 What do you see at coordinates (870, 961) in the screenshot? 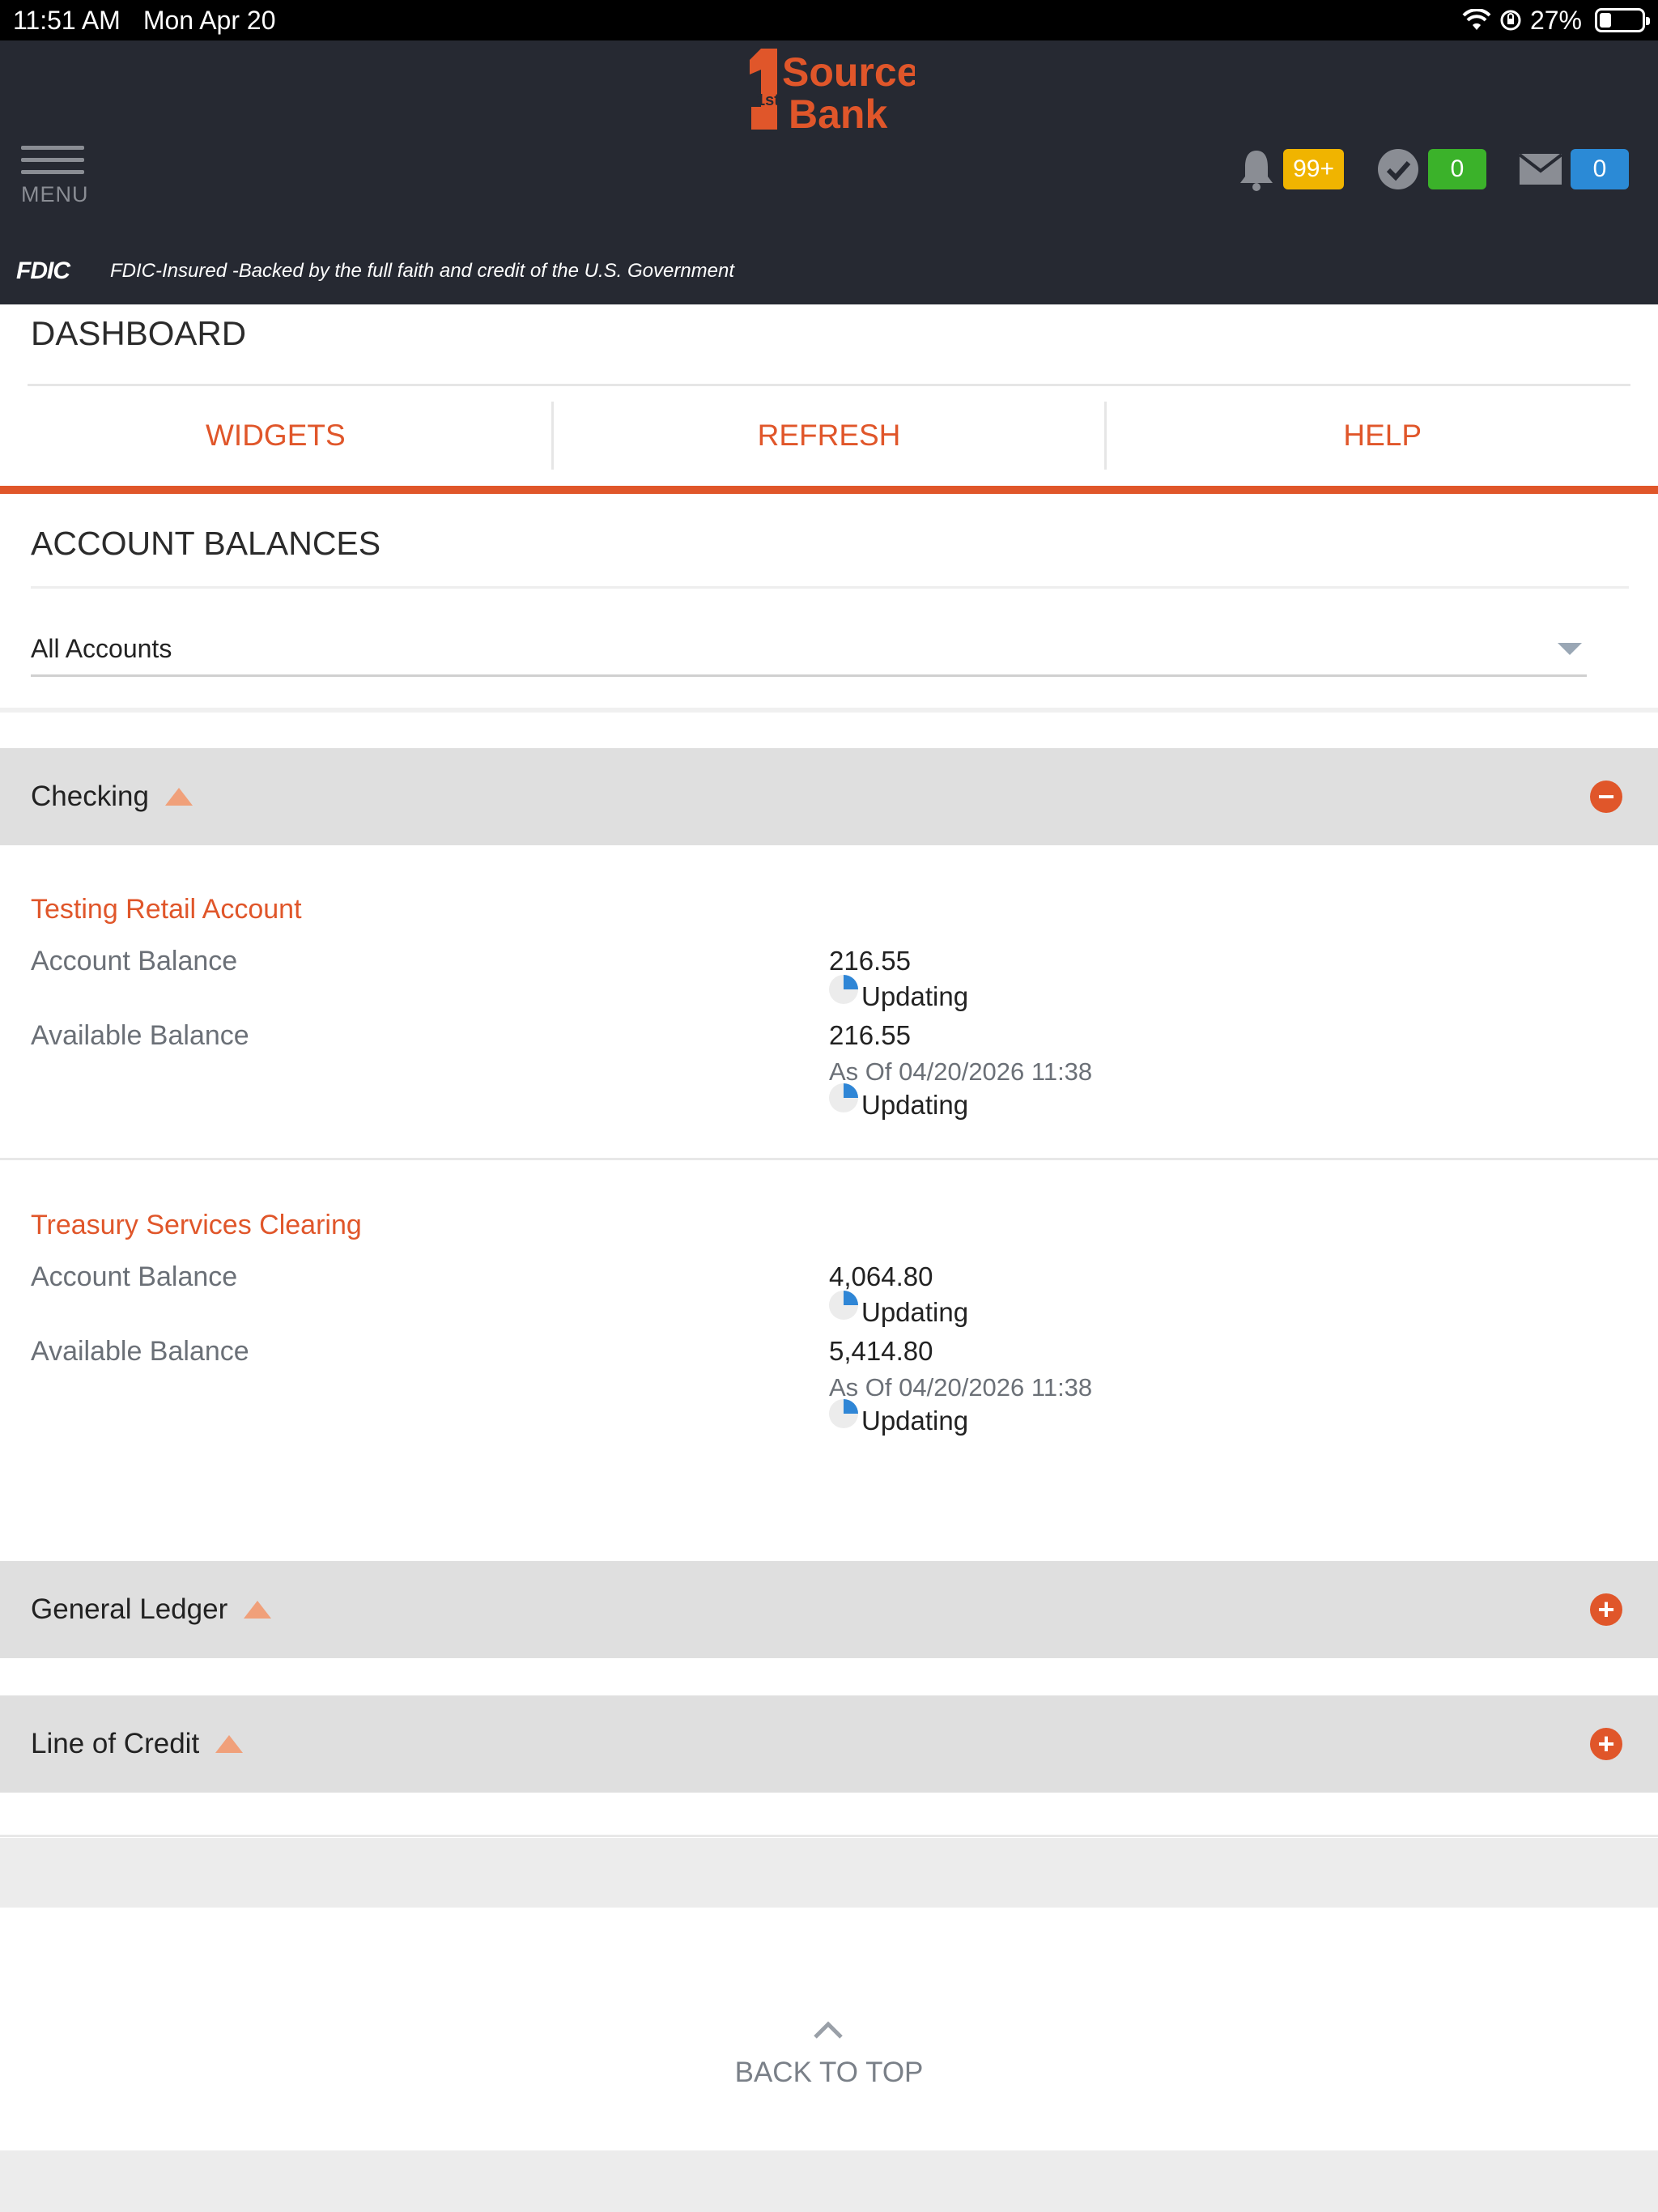
I see `account-balance-value: 216.55` at bounding box center [870, 961].